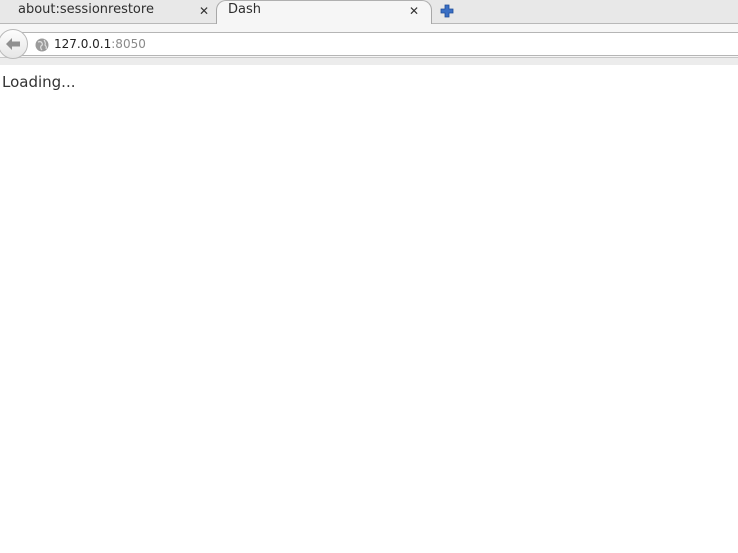  What do you see at coordinates (324, 12) in the screenshot?
I see `tab-dash: Dash ✕` at bounding box center [324, 12].